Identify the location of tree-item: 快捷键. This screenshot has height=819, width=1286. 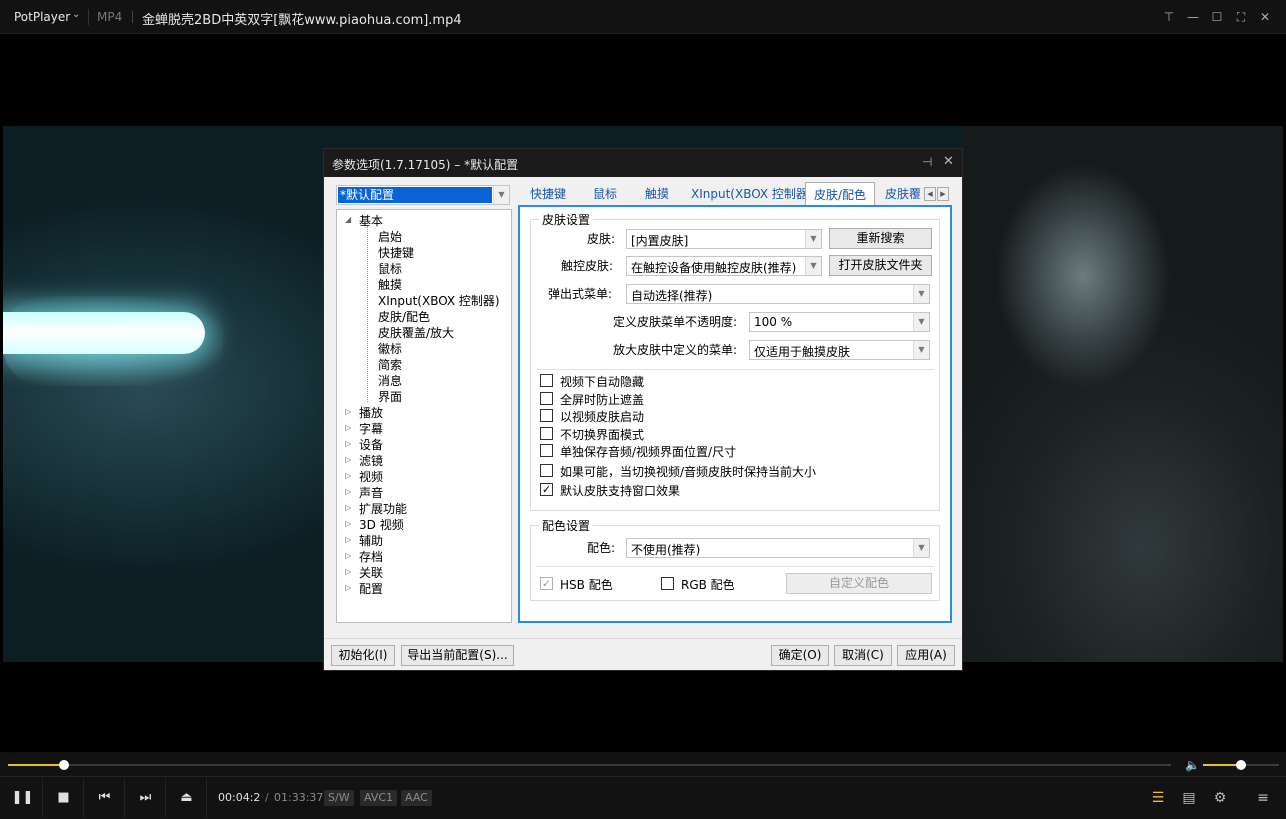
(396, 252).